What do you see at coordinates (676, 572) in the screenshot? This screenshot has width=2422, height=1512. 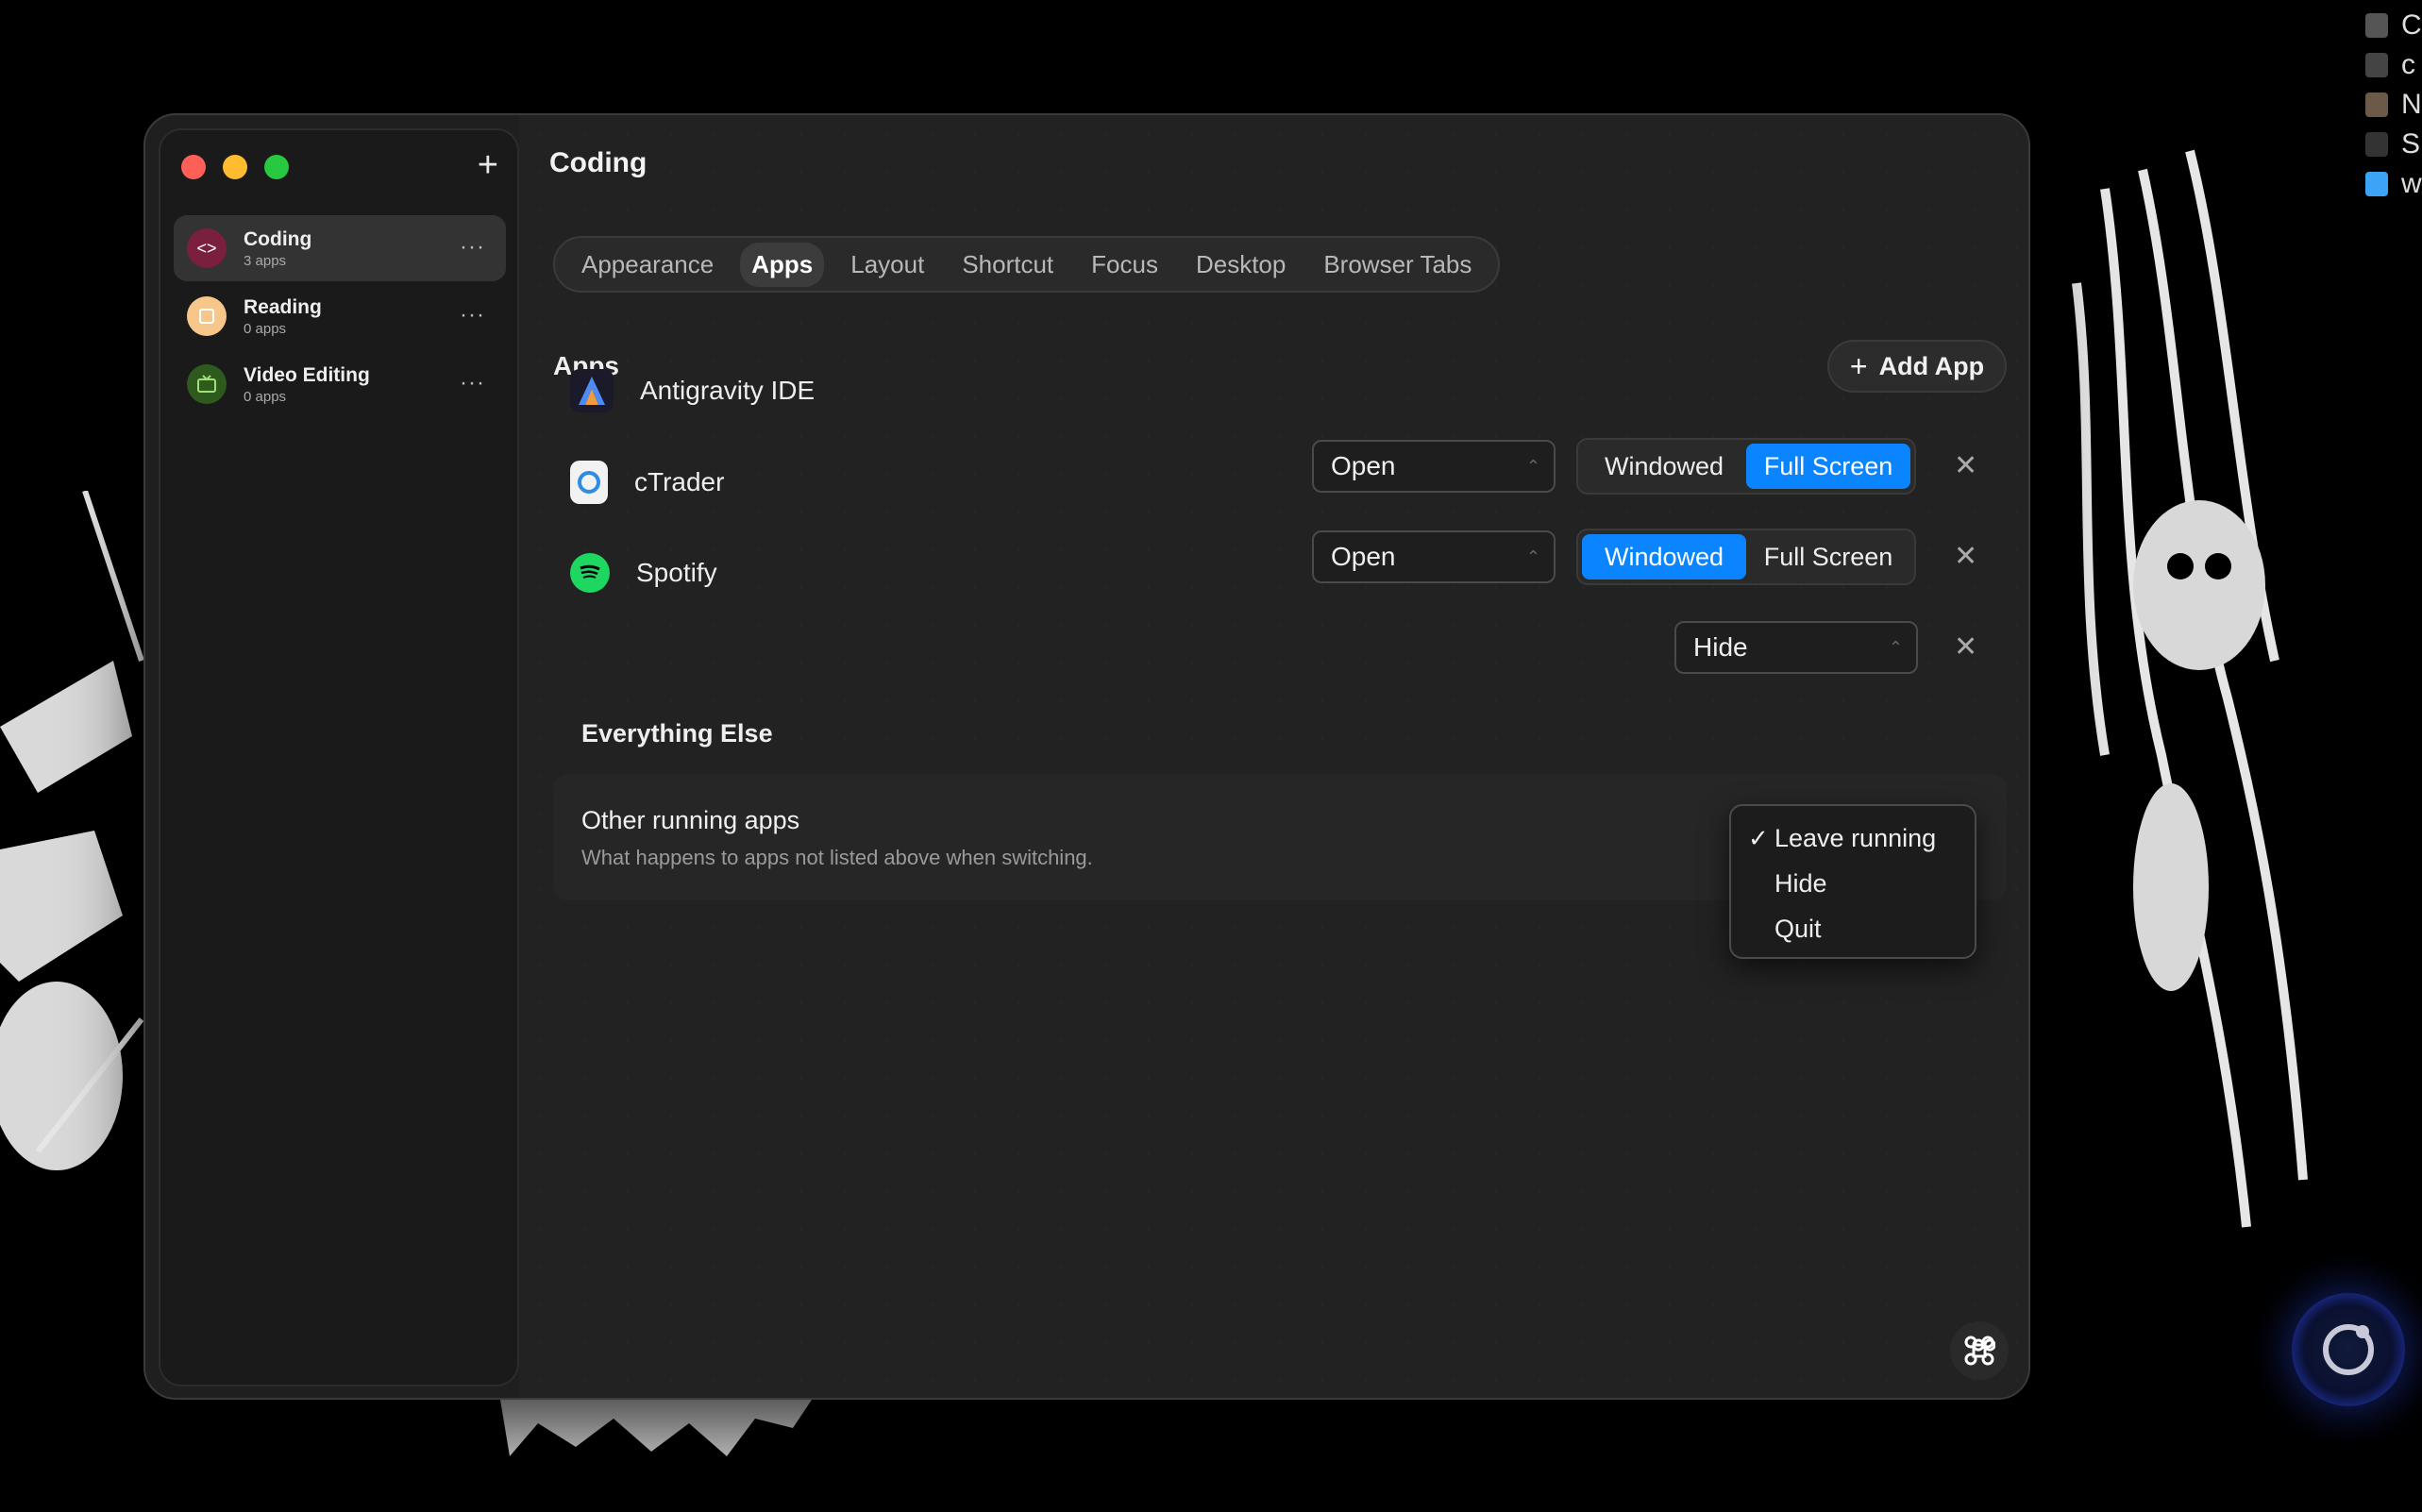 I see `app-name: Spotify` at bounding box center [676, 572].